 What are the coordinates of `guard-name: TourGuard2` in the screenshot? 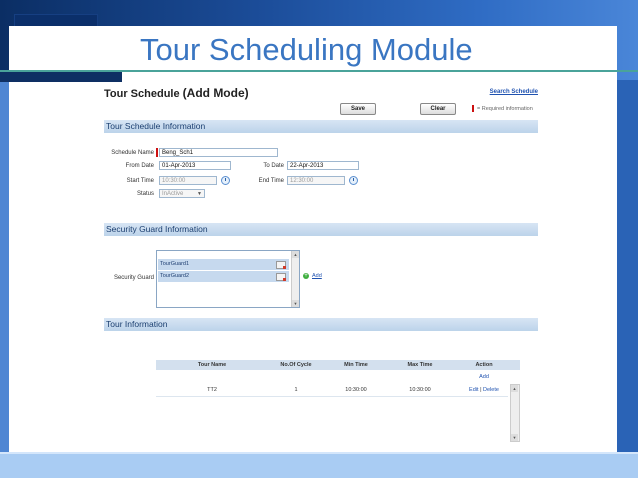 It's located at (175, 276).